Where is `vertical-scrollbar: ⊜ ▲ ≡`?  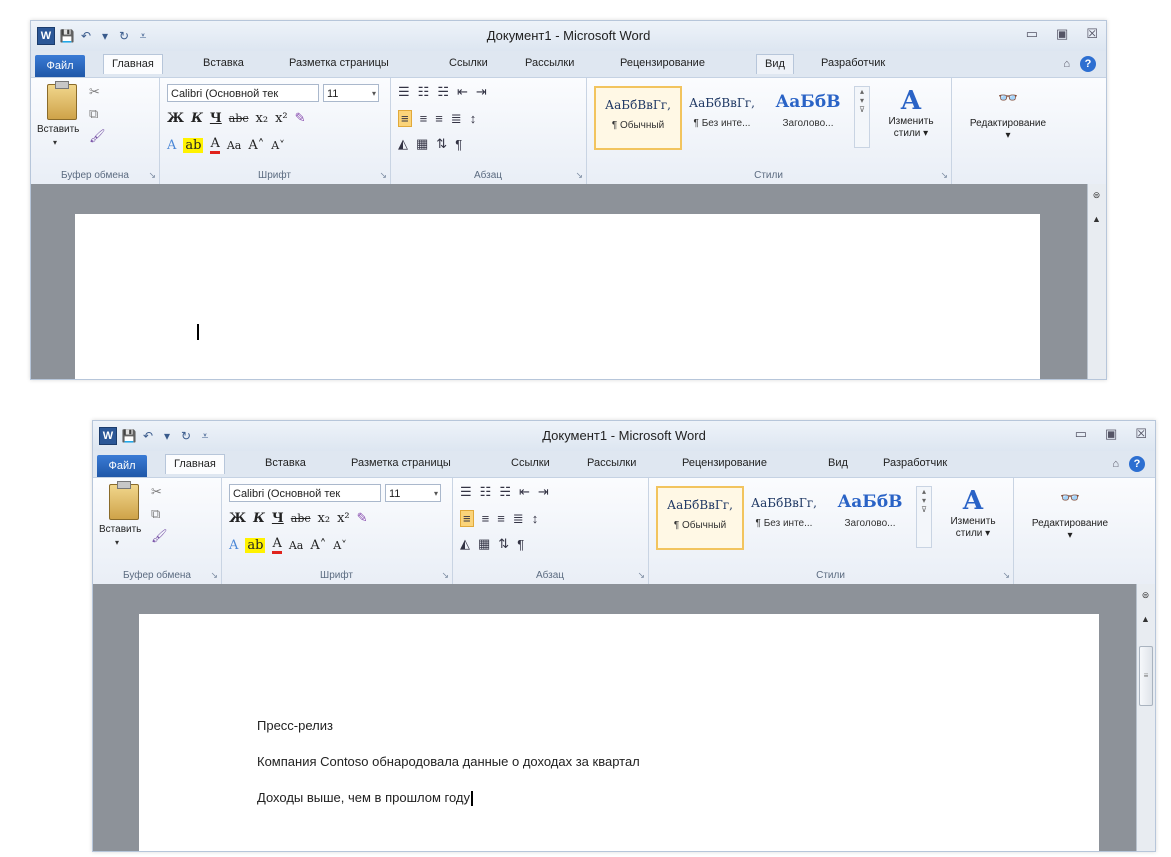
vertical-scrollbar: ⊜ ▲ ≡ is located at coordinates (1145, 717).